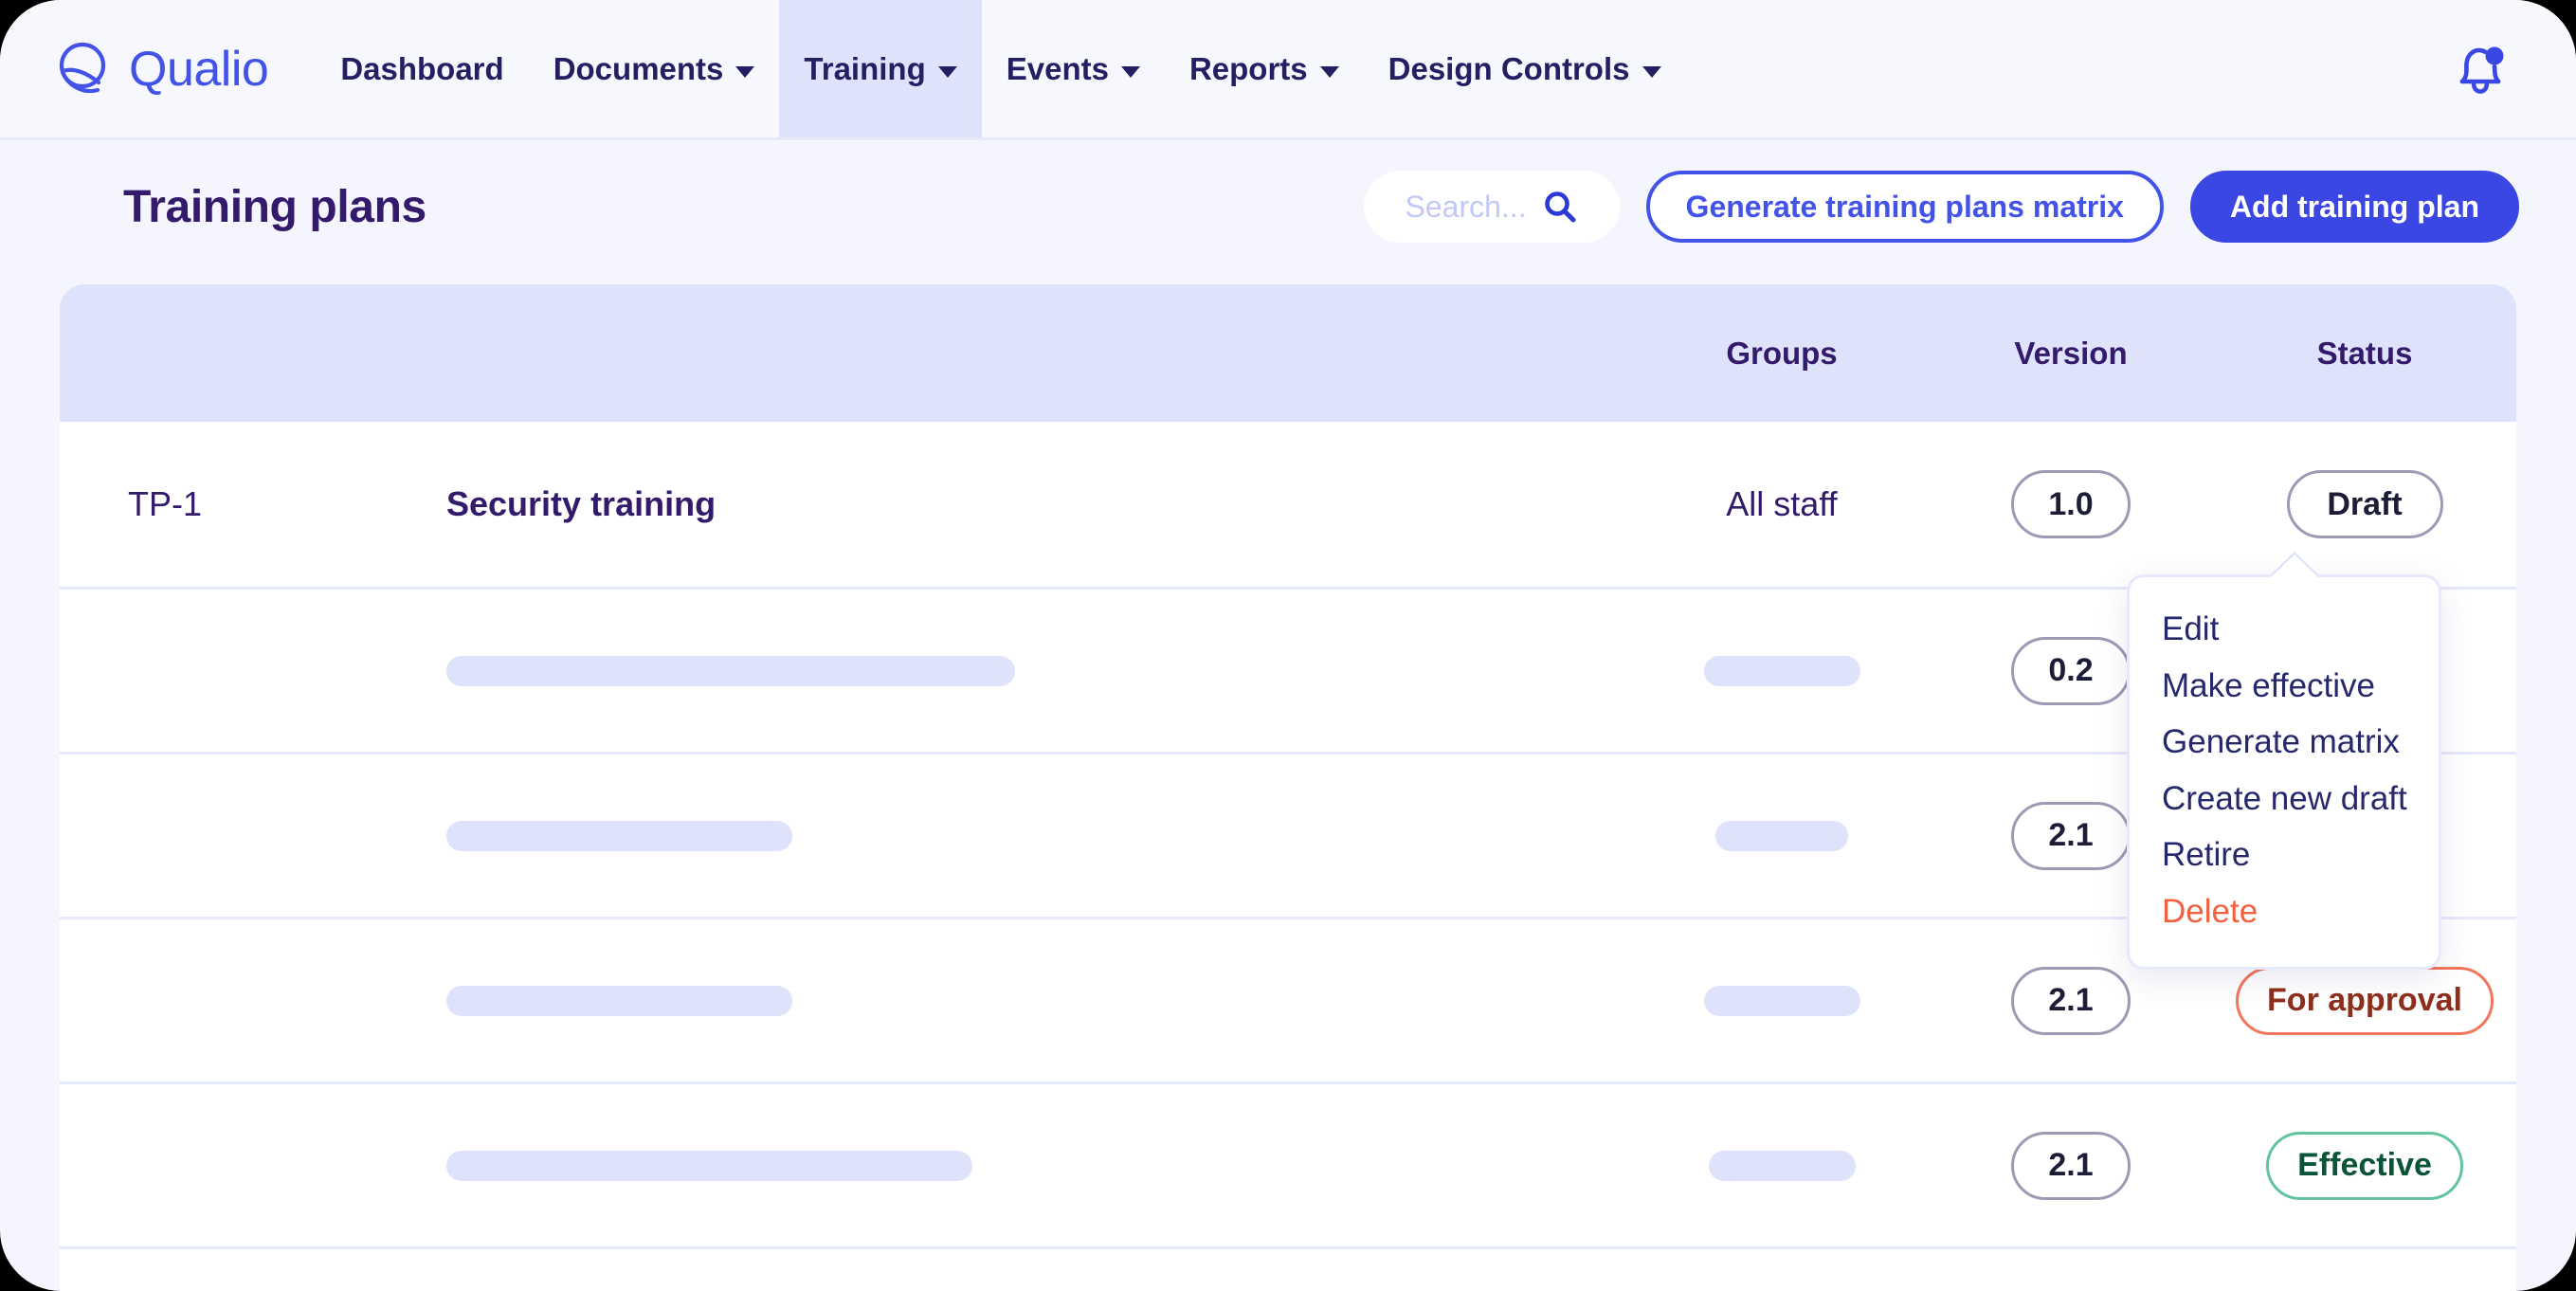 This screenshot has height=1291, width=2576. What do you see at coordinates (2071, 670) in the screenshot?
I see `version-badge: 0.2` at bounding box center [2071, 670].